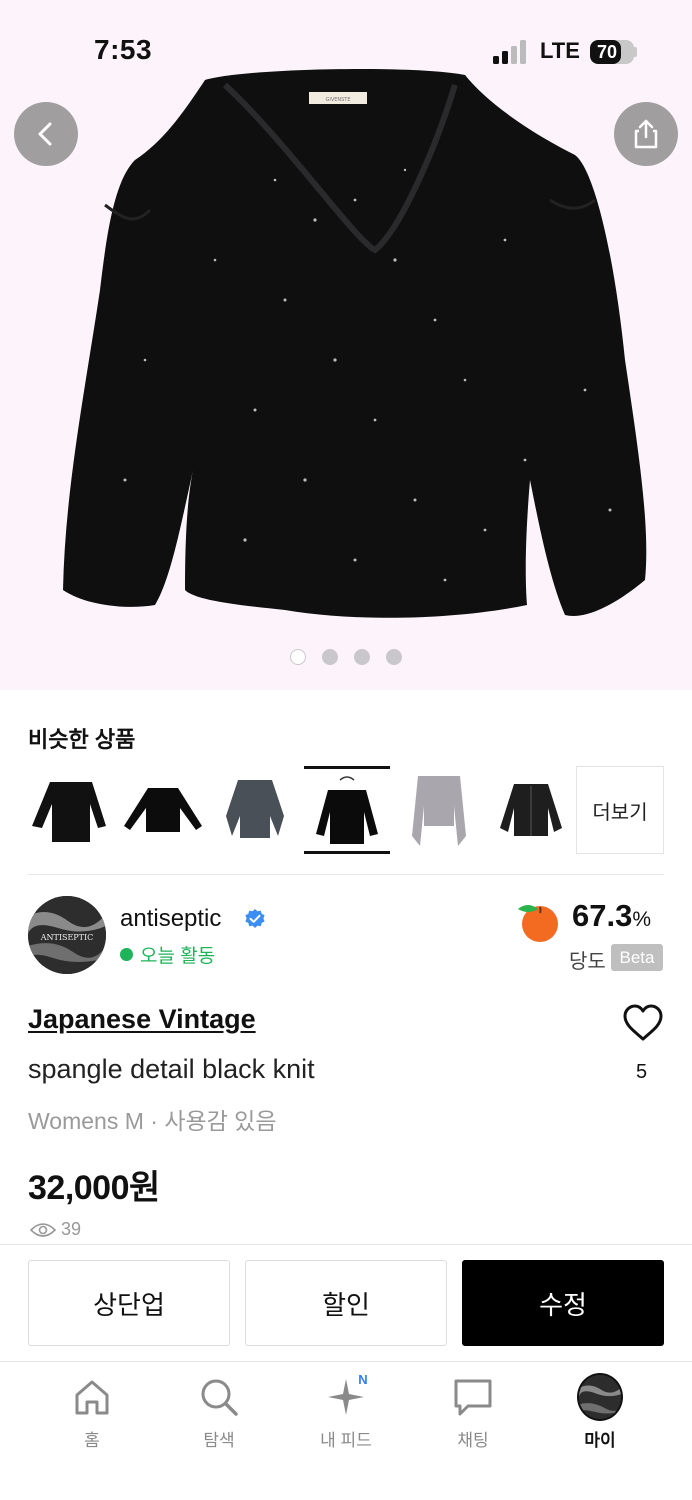 This screenshot has width=692, height=1500. I want to click on clock: 7:53, so click(123, 49).